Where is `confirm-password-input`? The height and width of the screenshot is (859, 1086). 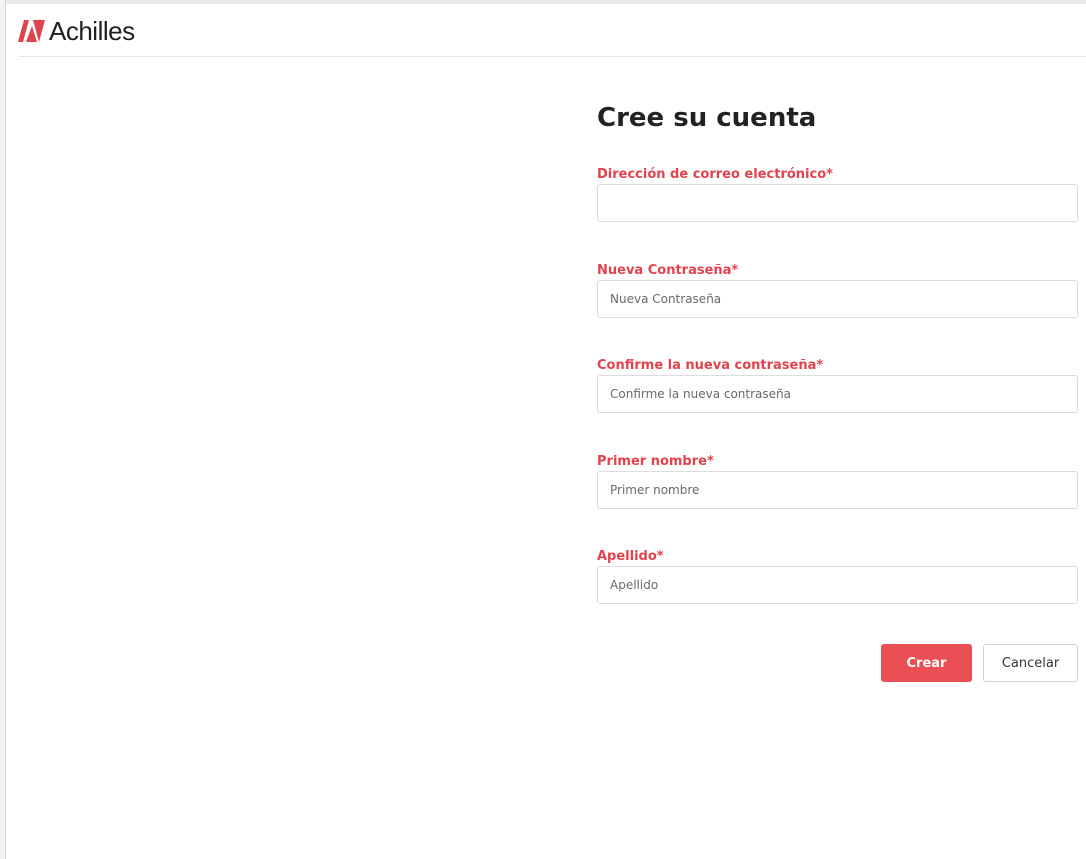
confirm-password-input is located at coordinates (837, 394).